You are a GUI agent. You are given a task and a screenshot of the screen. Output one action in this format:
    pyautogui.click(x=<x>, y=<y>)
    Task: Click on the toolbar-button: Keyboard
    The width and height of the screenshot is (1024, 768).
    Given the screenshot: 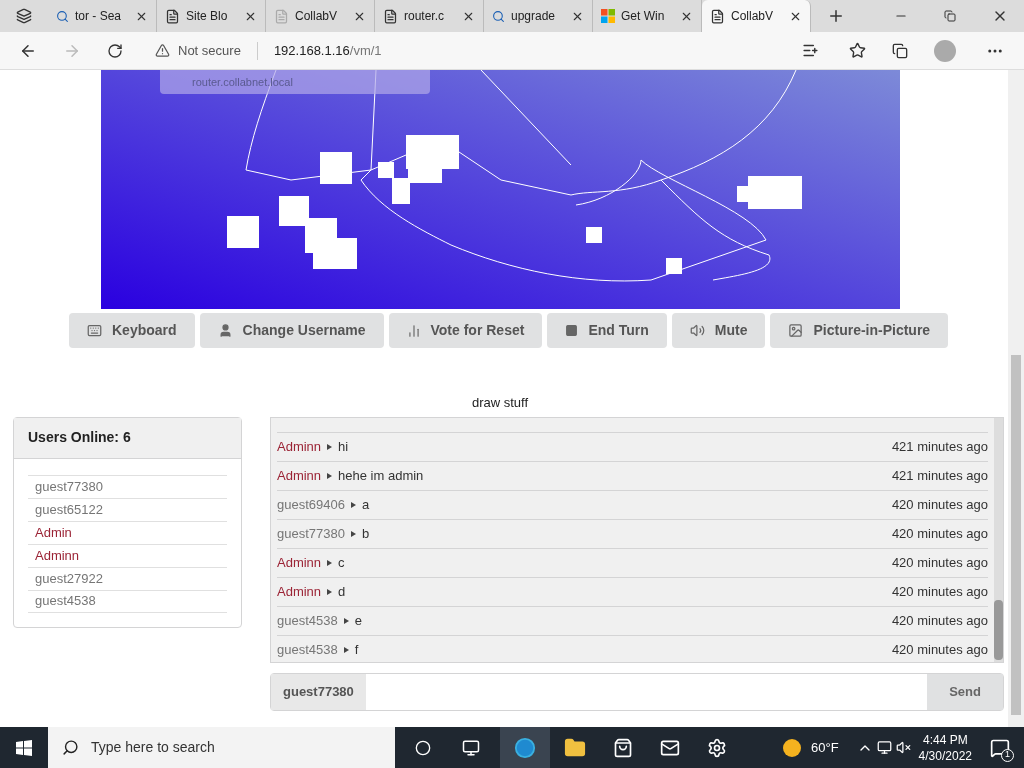 What is the action you would take?
    pyautogui.click(x=132, y=330)
    